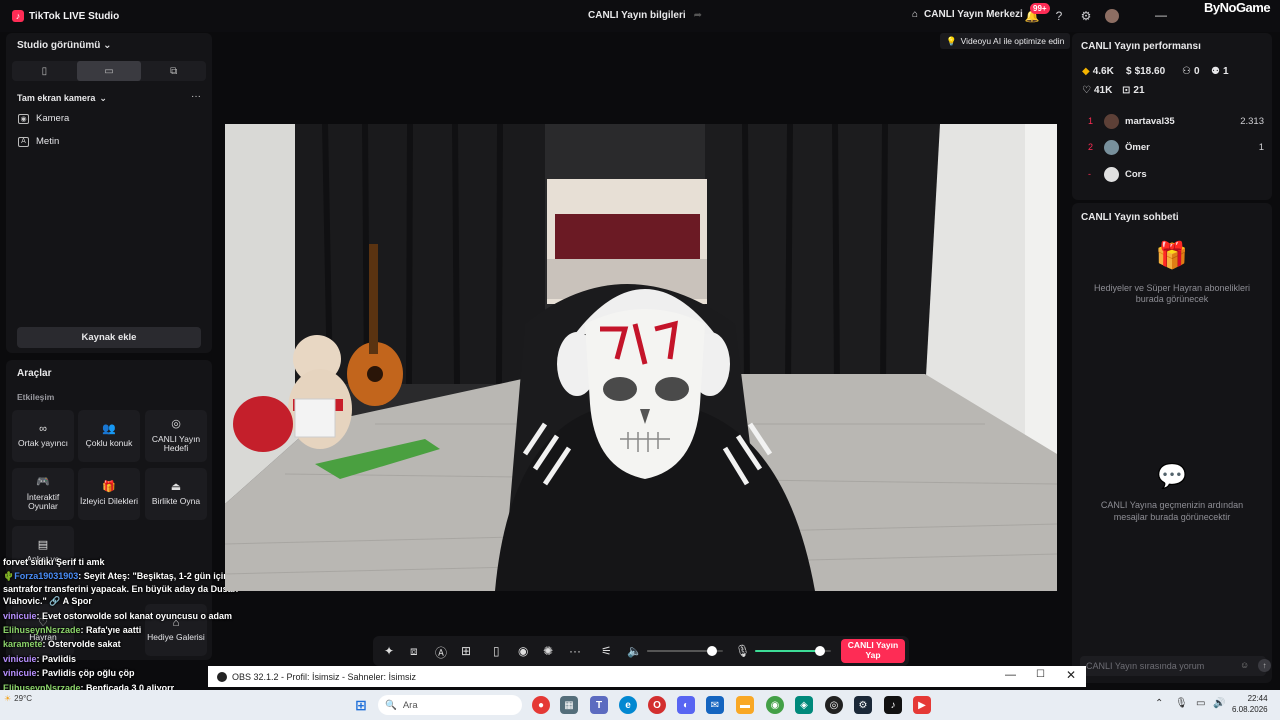 Image resolution: width=1280 pixels, height=720 pixels. Describe the element at coordinates (715, 705) in the screenshot. I see `mail-icon: ✉` at that location.